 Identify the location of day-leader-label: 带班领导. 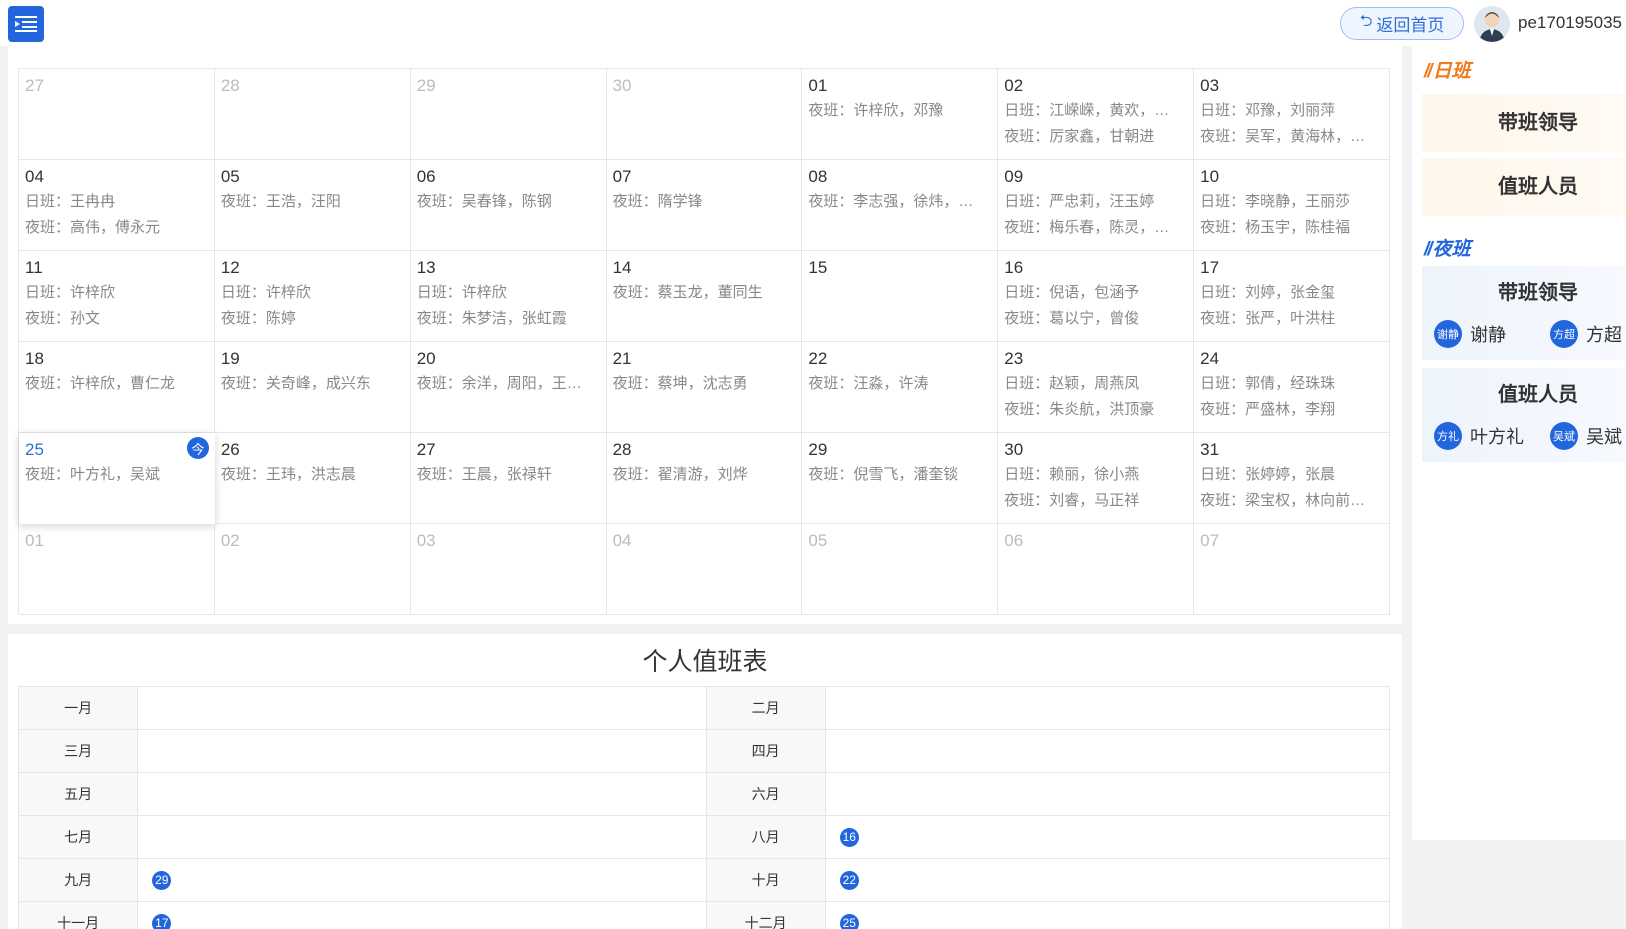
(1538, 123).